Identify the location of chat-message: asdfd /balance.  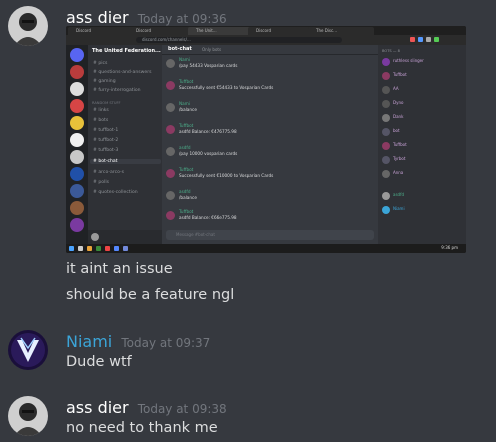
(271, 199).